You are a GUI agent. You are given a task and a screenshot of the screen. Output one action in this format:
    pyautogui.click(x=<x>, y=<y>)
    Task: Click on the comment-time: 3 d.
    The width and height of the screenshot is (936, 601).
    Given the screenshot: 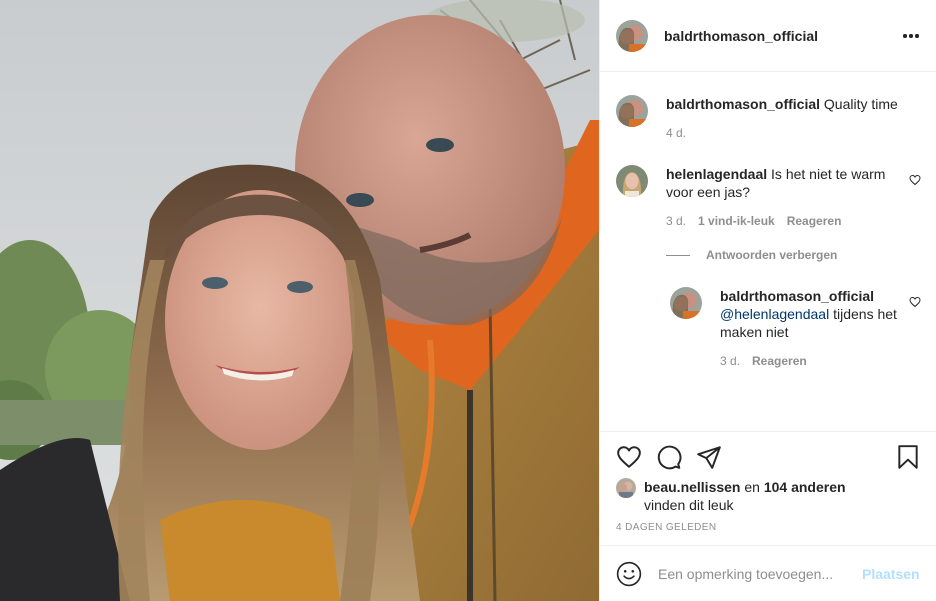 What is the action you would take?
    pyautogui.click(x=676, y=221)
    